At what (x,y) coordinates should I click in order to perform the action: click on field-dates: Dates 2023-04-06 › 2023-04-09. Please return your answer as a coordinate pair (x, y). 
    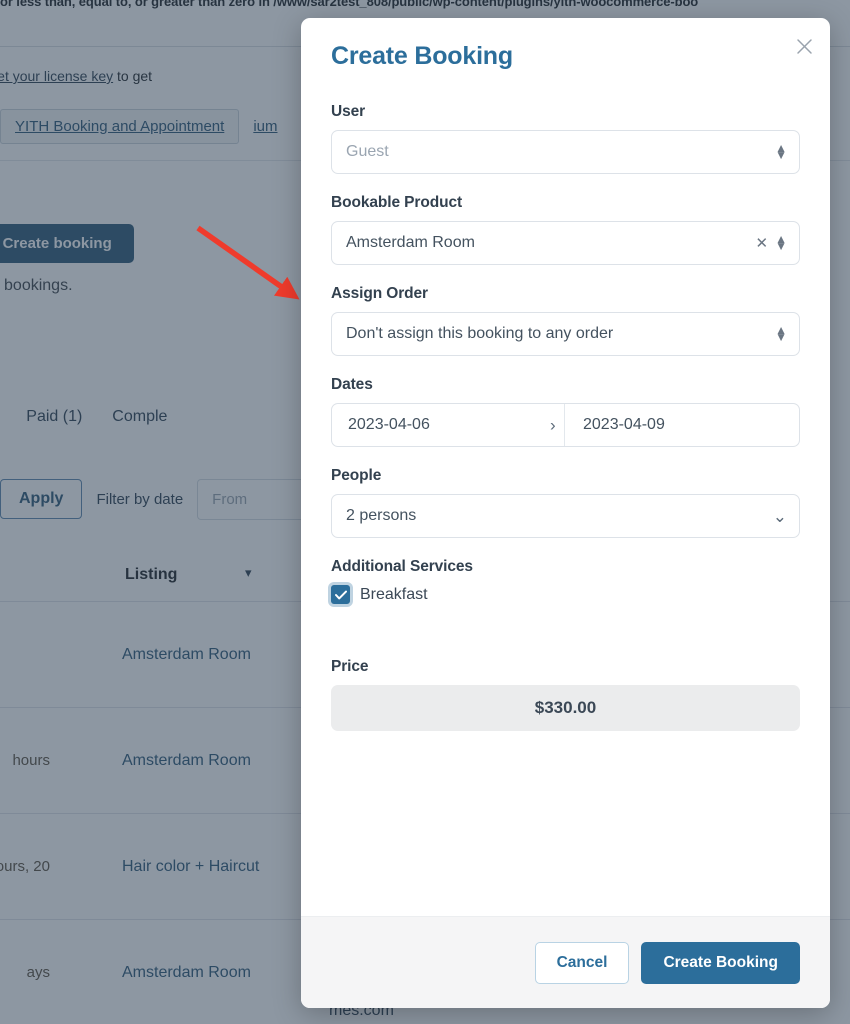
    Looking at the image, I should click on (565, 411).